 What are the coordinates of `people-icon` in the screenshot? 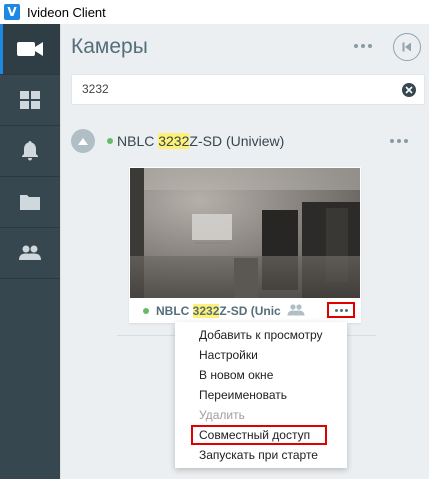 It's located at (30, 252).